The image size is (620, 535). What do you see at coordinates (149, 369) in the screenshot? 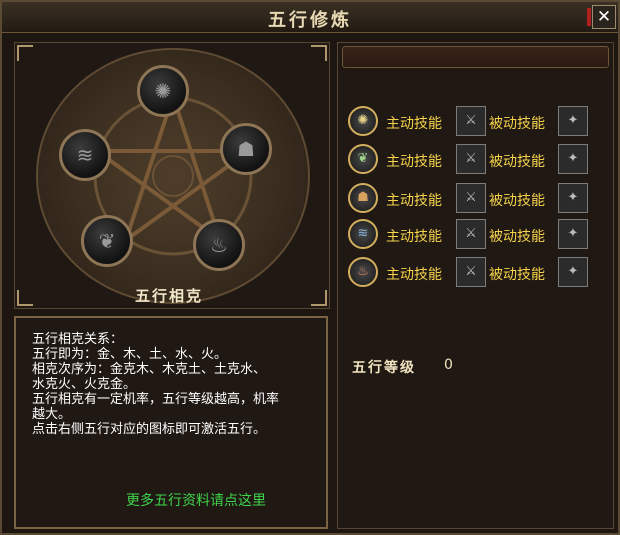
I see `info-line: 相克次序为：金克木、木克土、土克水、` at bounding box center [149, 369].